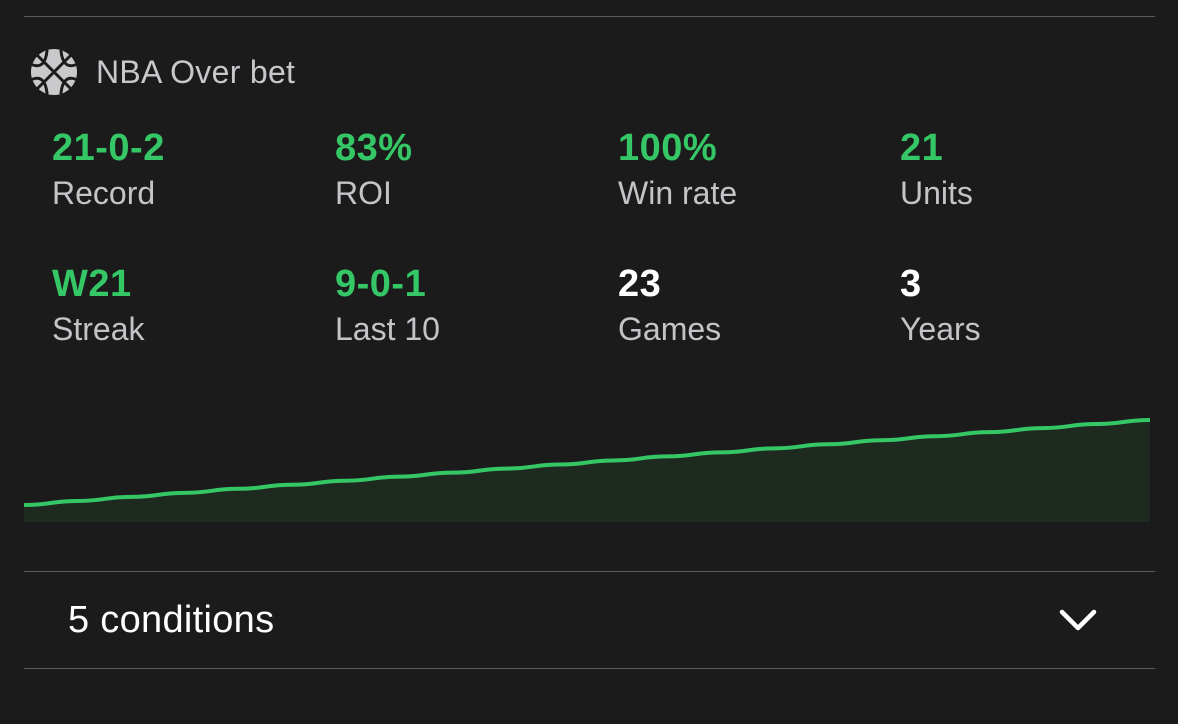  What do you see at coordinates (670, 329) in the screenshot?
I see `games-label: Games` at bounding box center [670, 329].